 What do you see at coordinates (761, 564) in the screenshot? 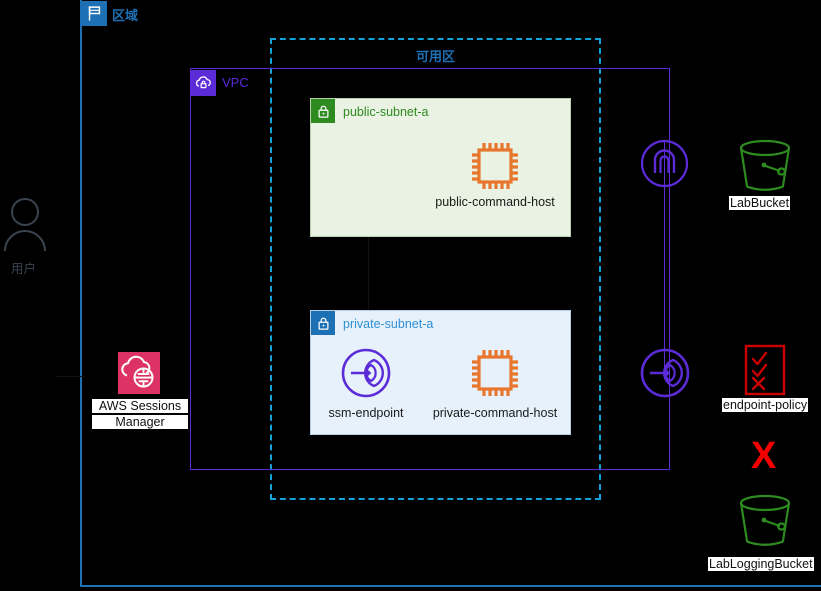
I see `lab-logging-bucket-label: LabLoggingBucket` at bounding box center [761, 564].